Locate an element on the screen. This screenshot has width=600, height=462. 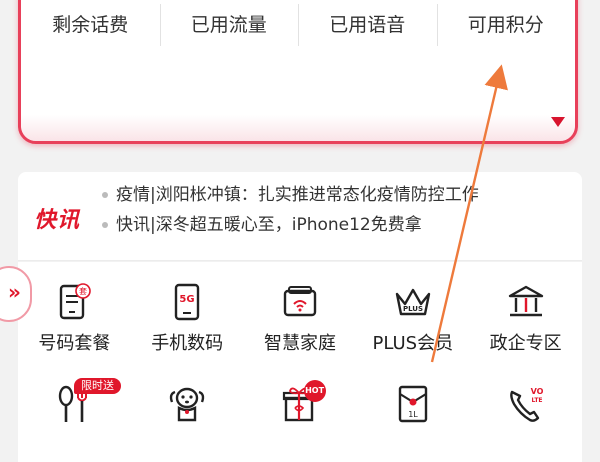
service-label: 政企专区 is located at coordinates (525, 343).